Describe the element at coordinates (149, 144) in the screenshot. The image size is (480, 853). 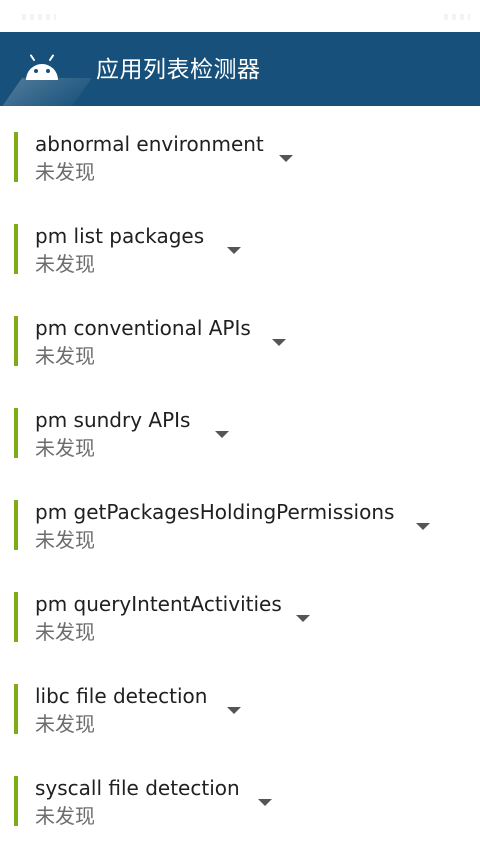
I see `item-title: abnormal environment` at that location.